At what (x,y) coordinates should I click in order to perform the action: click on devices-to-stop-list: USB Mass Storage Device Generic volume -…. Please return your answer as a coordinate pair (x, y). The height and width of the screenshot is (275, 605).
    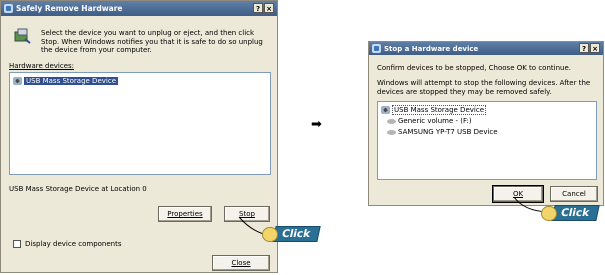
    Looking at the image, I should click on (487, 140).